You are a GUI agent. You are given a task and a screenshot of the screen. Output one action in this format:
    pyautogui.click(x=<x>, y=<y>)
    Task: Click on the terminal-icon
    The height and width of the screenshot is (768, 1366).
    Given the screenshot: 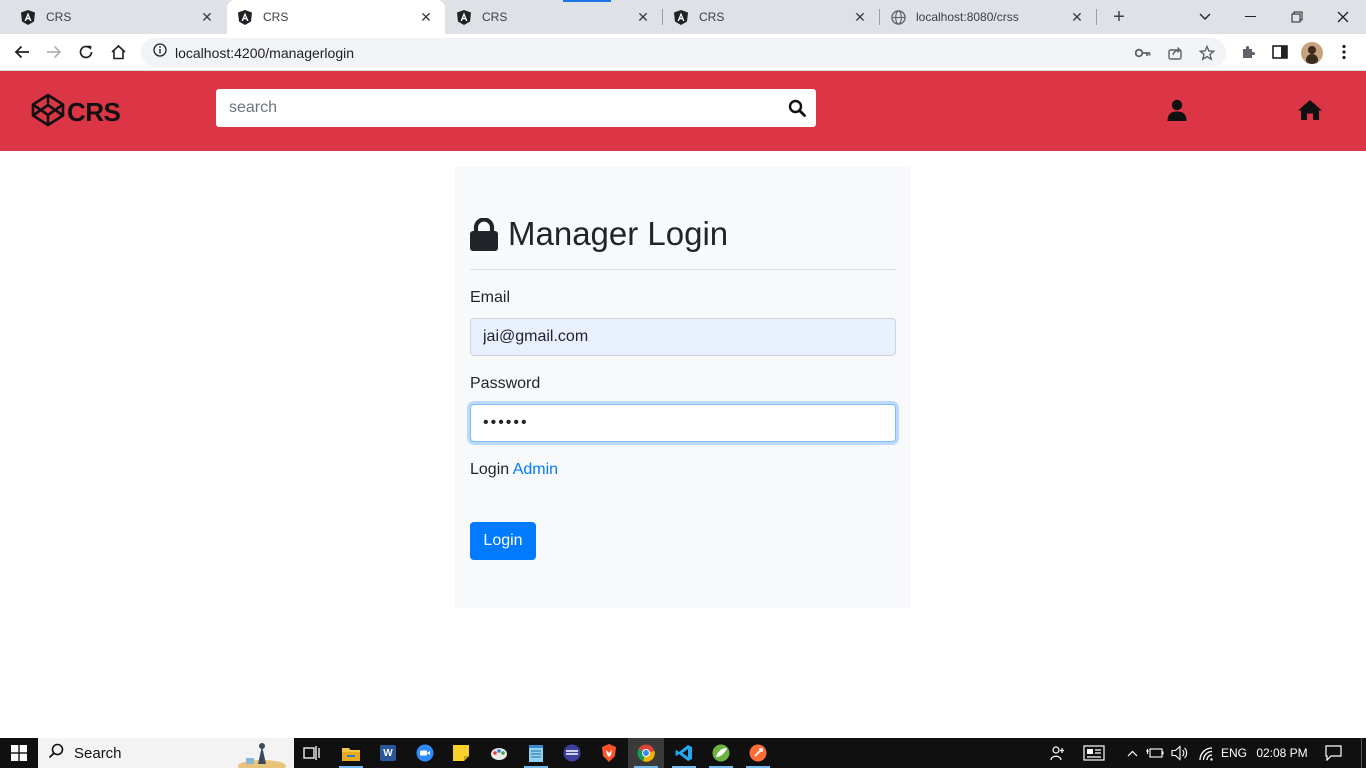 What is the action you would take?
    pyautogui.click(x=572, y=753)
    